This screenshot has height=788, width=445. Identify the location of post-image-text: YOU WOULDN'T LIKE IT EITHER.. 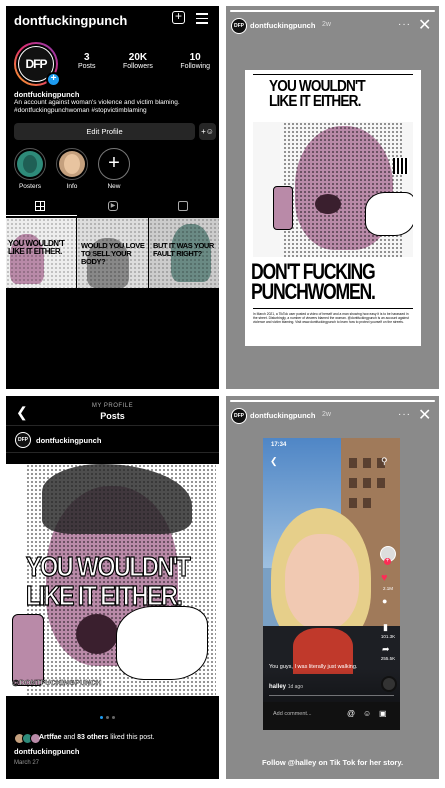
(108, 581).